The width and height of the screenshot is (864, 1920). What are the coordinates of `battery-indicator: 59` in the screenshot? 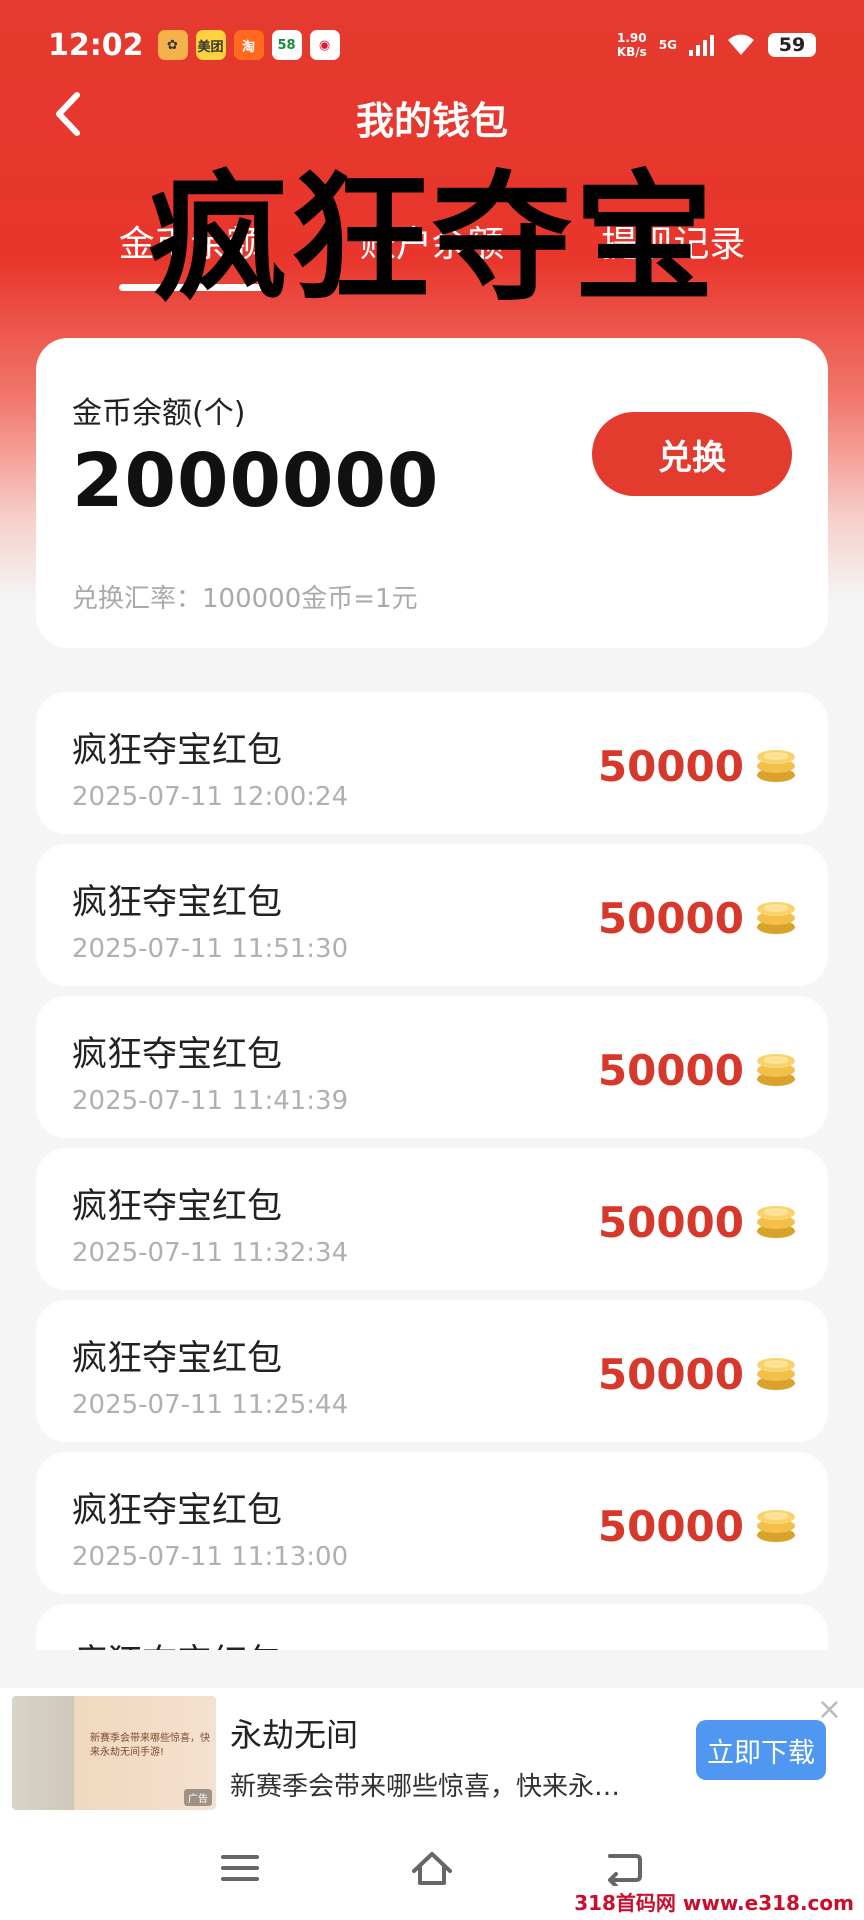 It's located at (792, 45).